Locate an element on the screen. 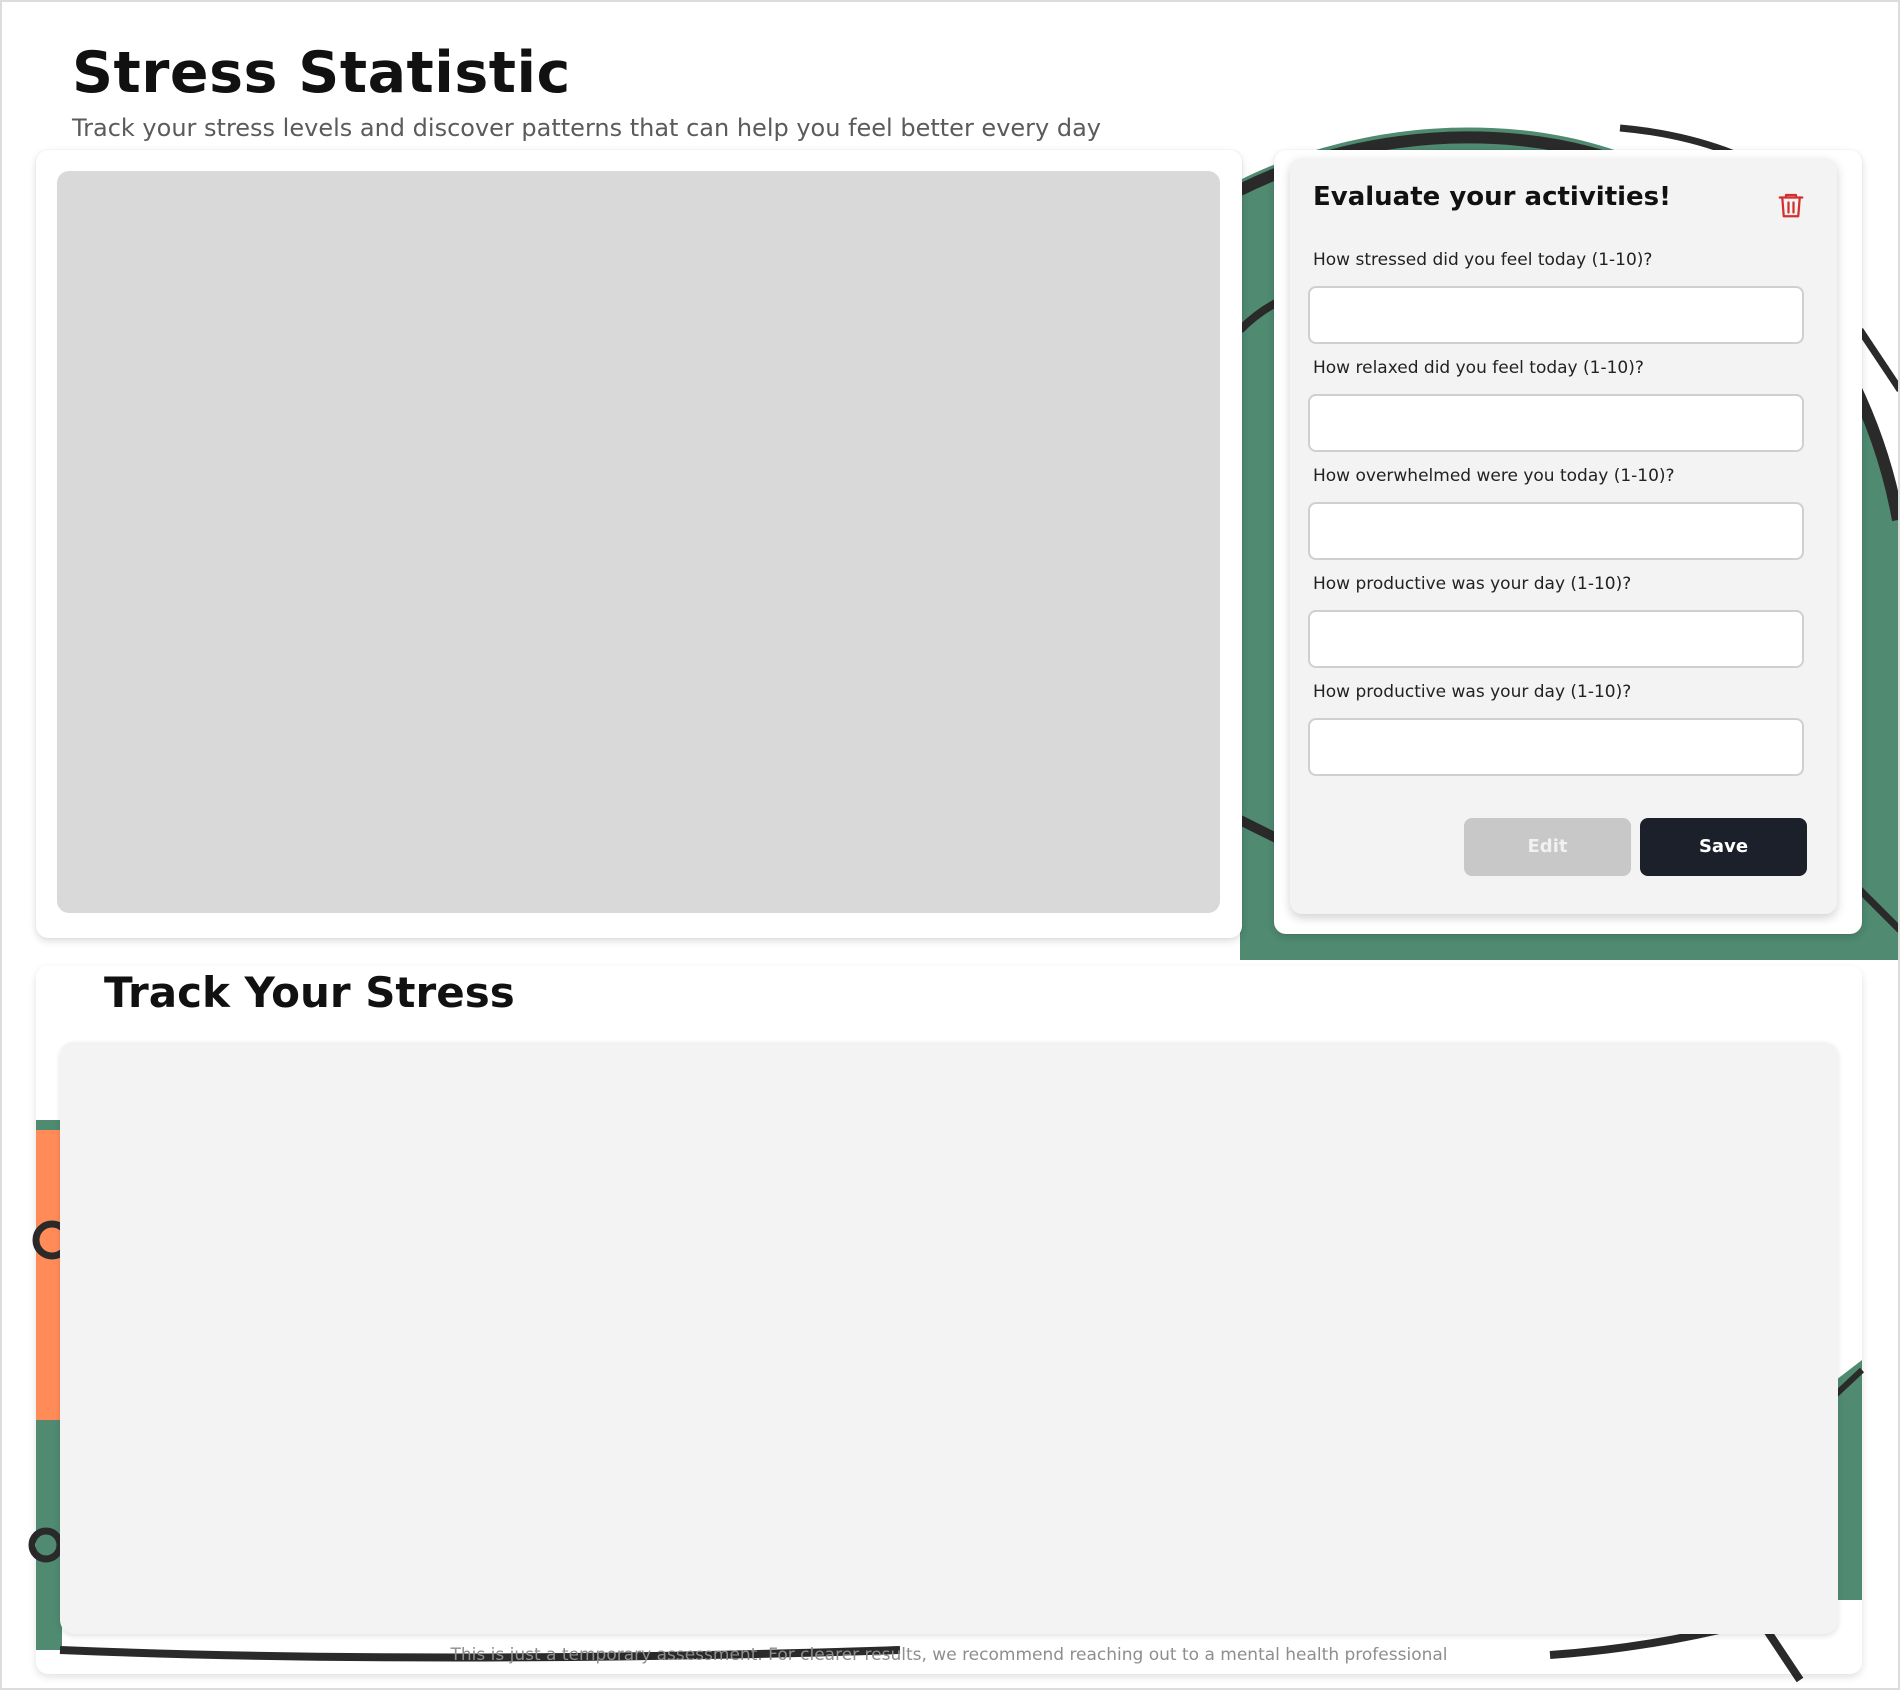 The image size is (1900, 1690). stressed-input is located at coordinates (1556, 315).